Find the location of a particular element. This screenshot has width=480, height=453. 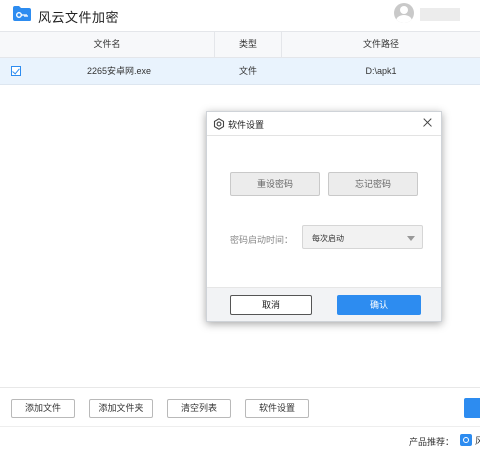

dialog-title: 软件设置 is located at coordinates (246, 125).